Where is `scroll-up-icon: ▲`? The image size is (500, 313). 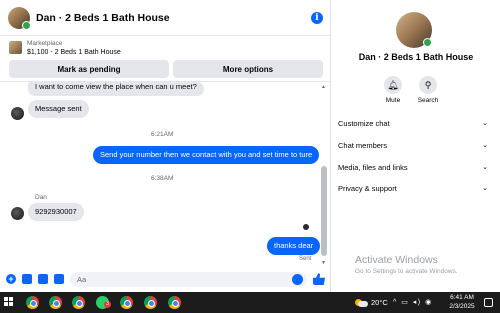
scroll-up-icon: ▲ is located at coordinates (323, 87).